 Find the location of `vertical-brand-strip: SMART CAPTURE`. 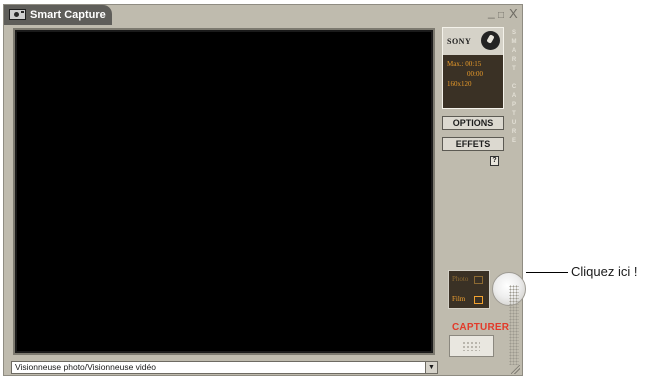

vertical-brand-strip: SMART CAPTURE is located at coordinates (514, 109).